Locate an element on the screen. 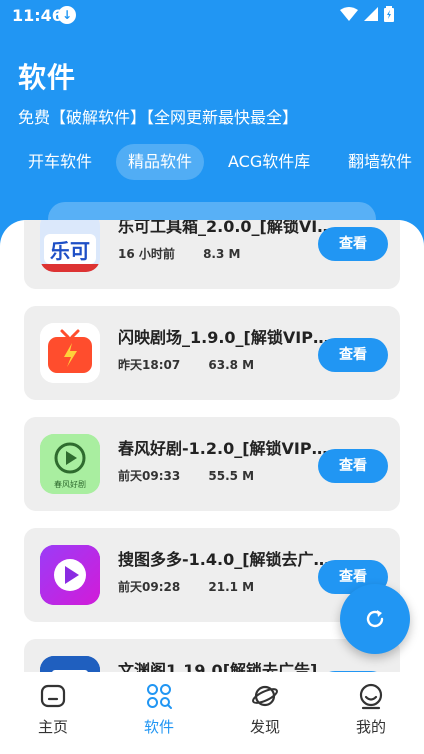 The width and height of the screenshot is (424, 754). apps-icon is located at coordinates (159, 696).